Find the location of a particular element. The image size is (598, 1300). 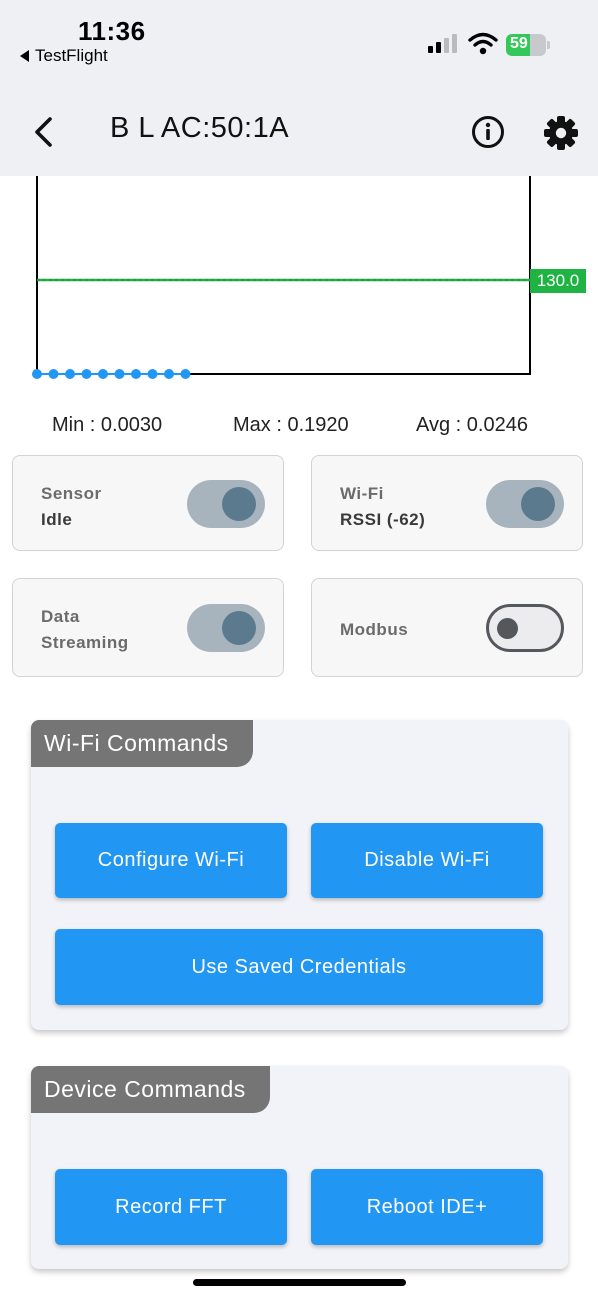

wifi-tile: Wi-Fi RSSI (-62) is located at coordinates (447, 503).